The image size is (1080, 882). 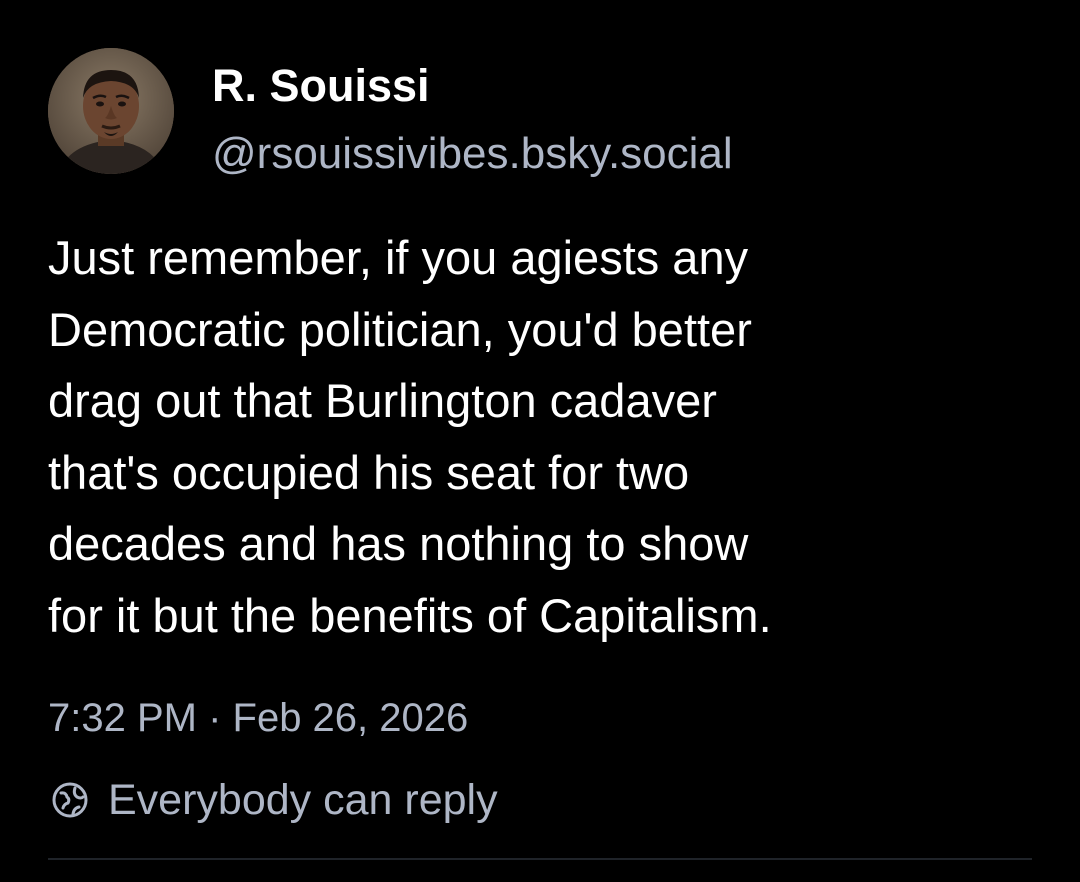 I want to click on author-handle: @rsouissivibes.bsky.social, so click(x=472, y=154).